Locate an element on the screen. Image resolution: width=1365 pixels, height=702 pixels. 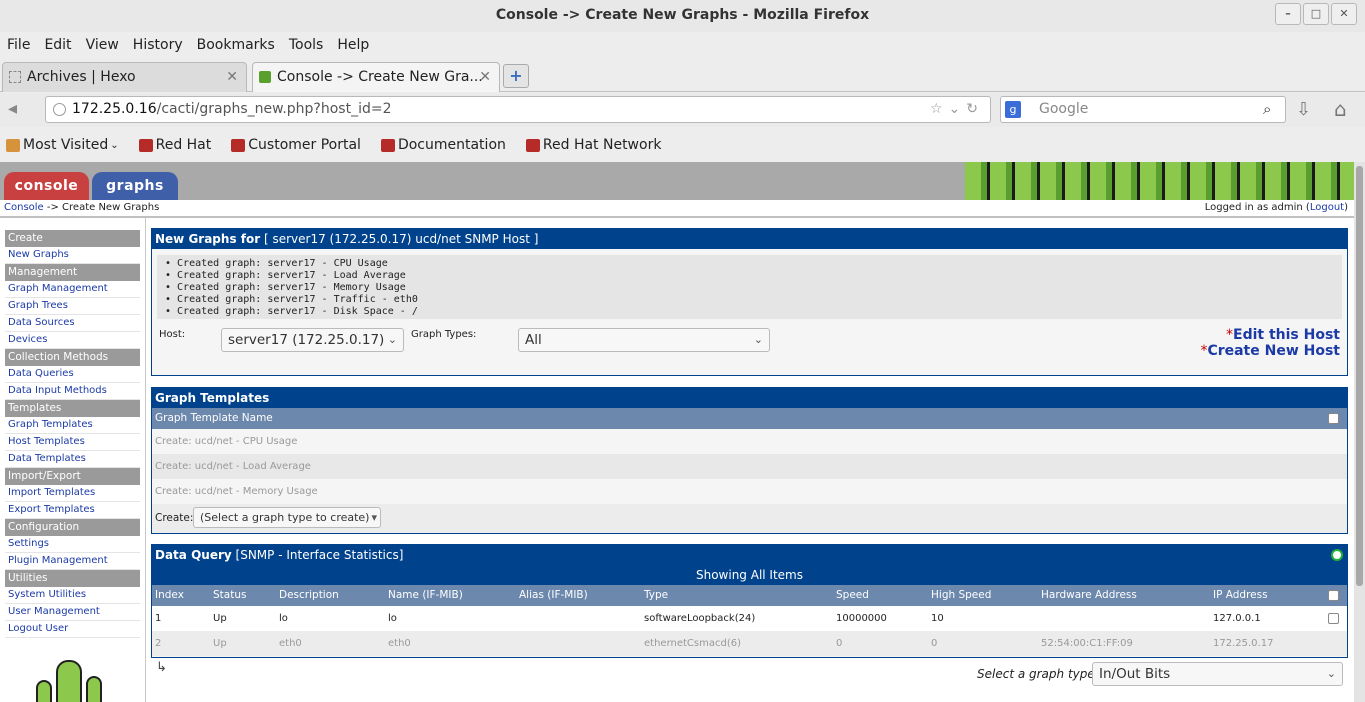
sidebar-item-system-utilities: System Utilities is located at coordinates (72, 595).